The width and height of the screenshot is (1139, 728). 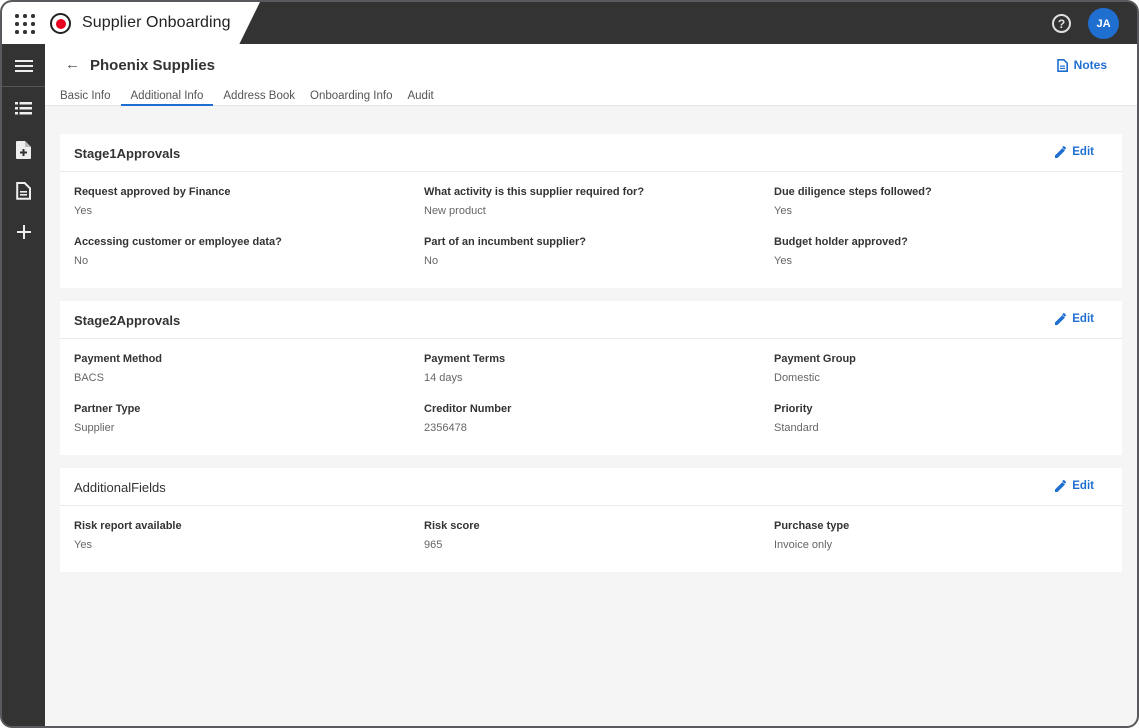 What do you see at coordinates (107, 409) in the screenshot?
I see `field-label: Partner Type` at bounding box center [107, 409].